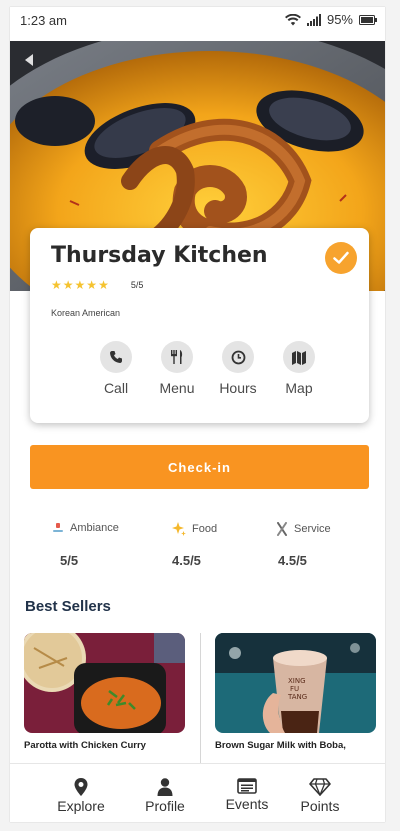  I want to click on rating-service-head: Service, so click(326, 529).